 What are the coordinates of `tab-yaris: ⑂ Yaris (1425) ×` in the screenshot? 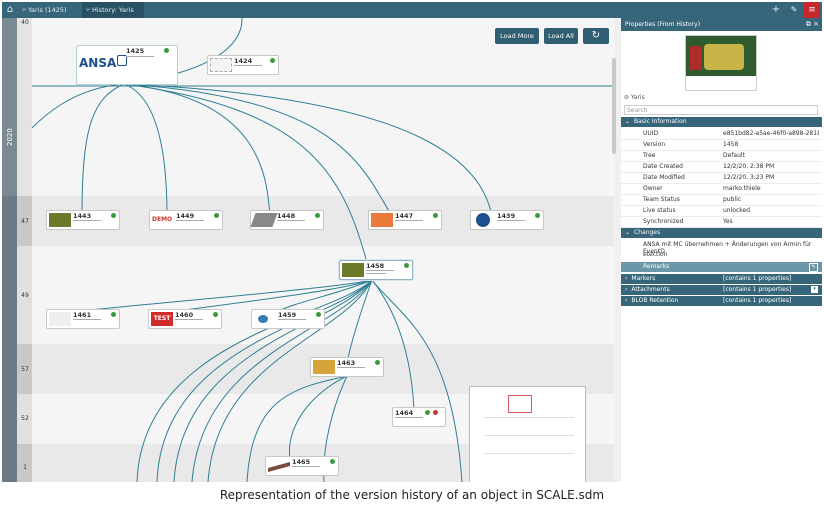 It's located at (49, 16).